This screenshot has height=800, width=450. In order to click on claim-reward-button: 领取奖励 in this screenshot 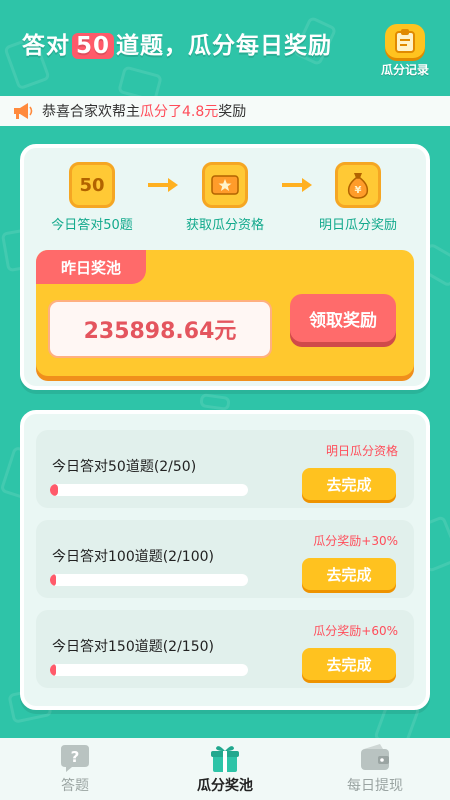, I will do `click(343, 318)`.